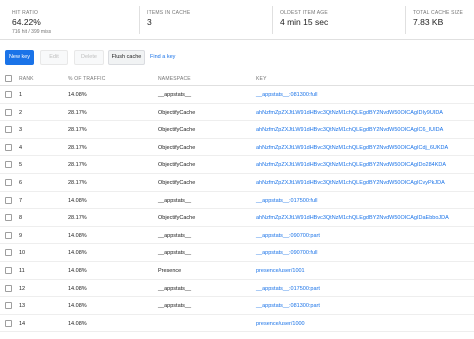 The width and height of the screenshot is (474, 339). What do you see at coordinates (126, 57) in the screenshot?
I see `flush-cache-button: Flush cache` at bounding box center [126, 57].